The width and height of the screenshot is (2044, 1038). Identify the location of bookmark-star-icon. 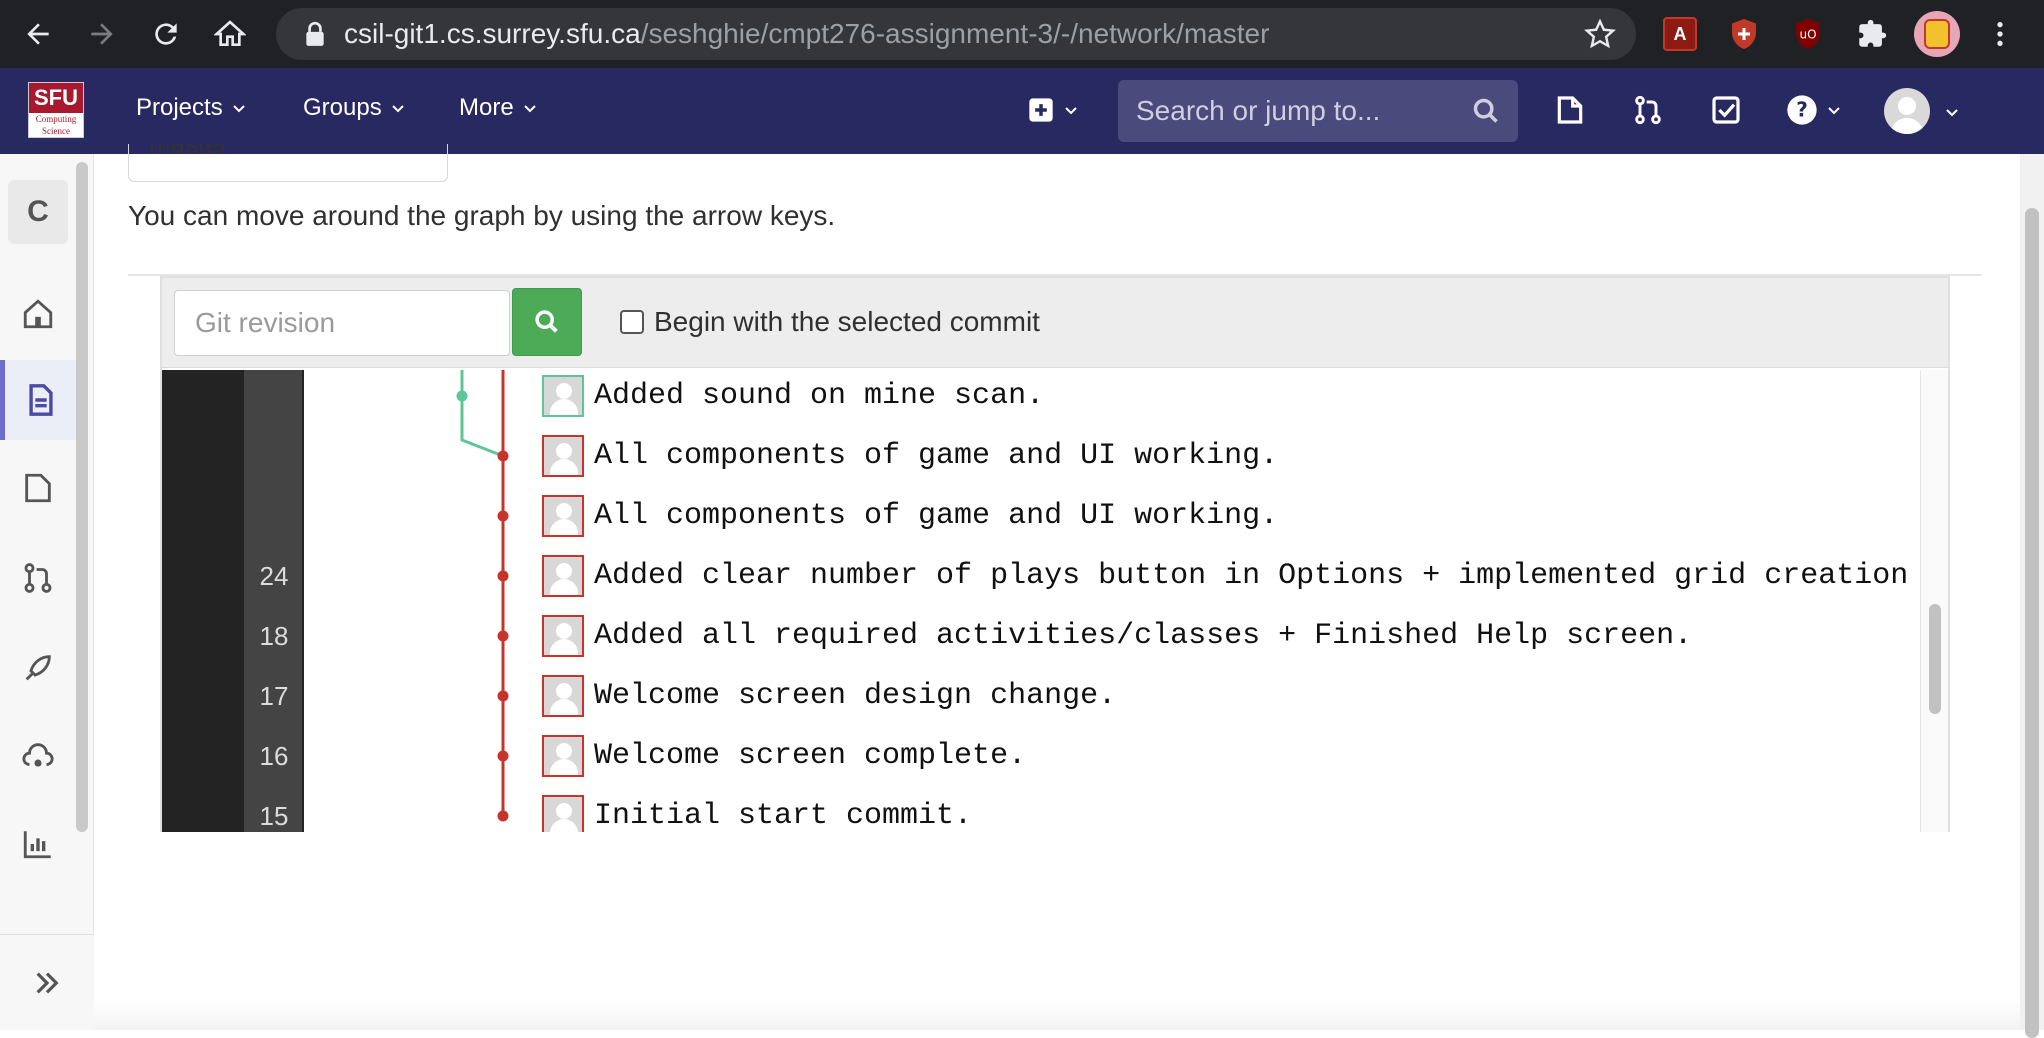
(1600, 34).